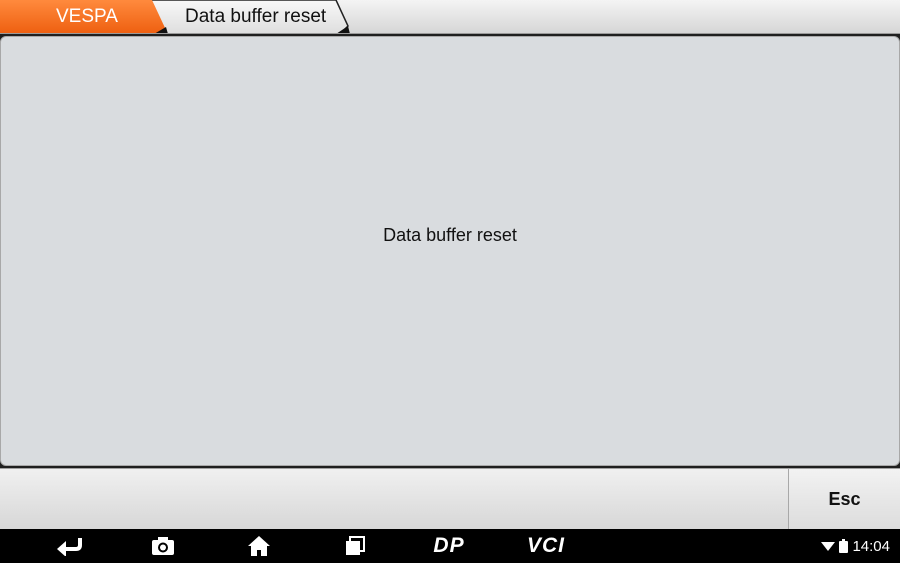 This screenshot has height=563, width=900. I want to click on home-icon, so click(259, 546).